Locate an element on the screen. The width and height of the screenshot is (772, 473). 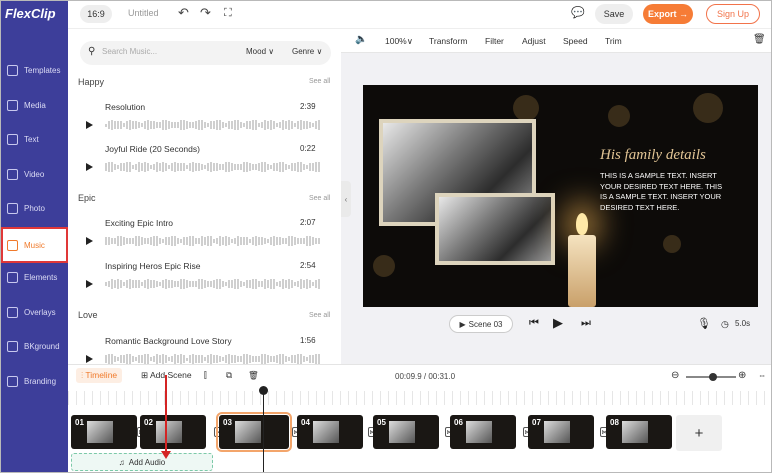
play-icon: ▶ is located at coordinates (558, 323).